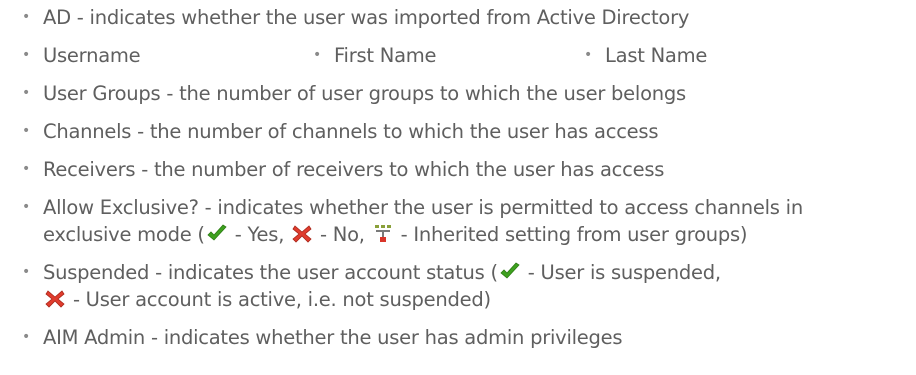  What do you see at coordinates (571, 234) in the screenshot?
I see `inherited-label: - Inherited setting from user groups)` at bounding box center [571, 234].